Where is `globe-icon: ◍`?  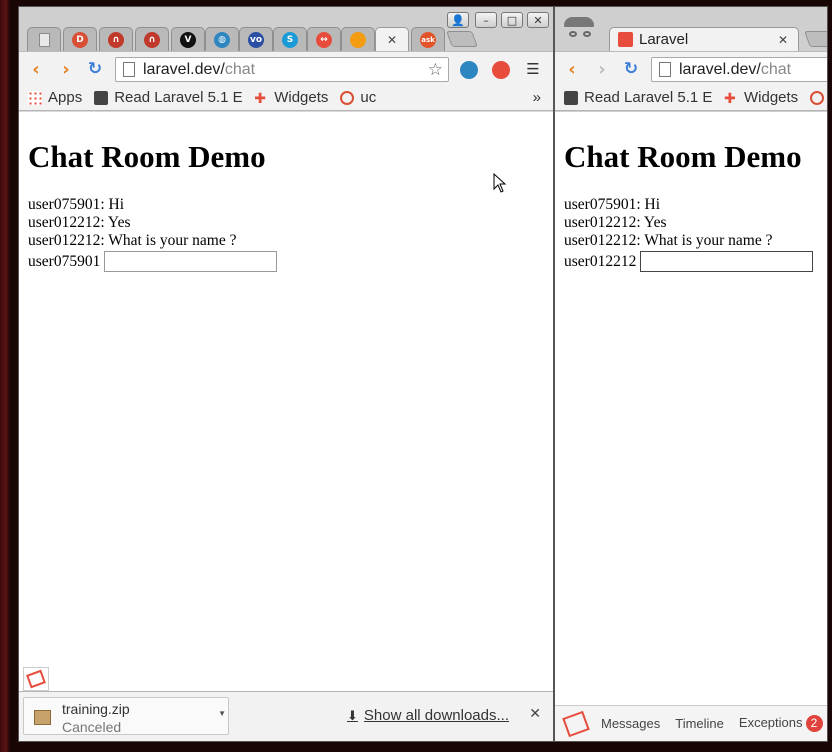 globe-icon: ◍ is located at coordinates (222, 39).